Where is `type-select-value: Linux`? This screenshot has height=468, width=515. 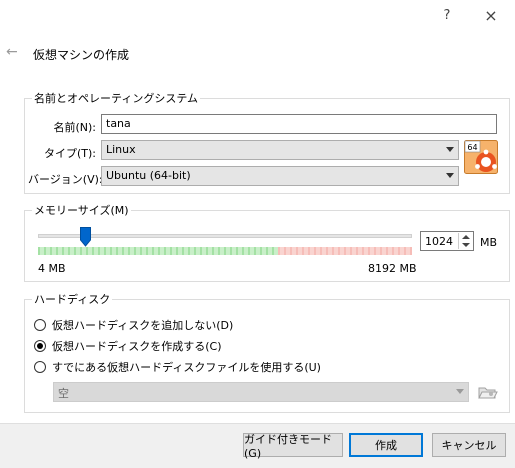 type-select-value: Linux is located at coordinates (121, 149).